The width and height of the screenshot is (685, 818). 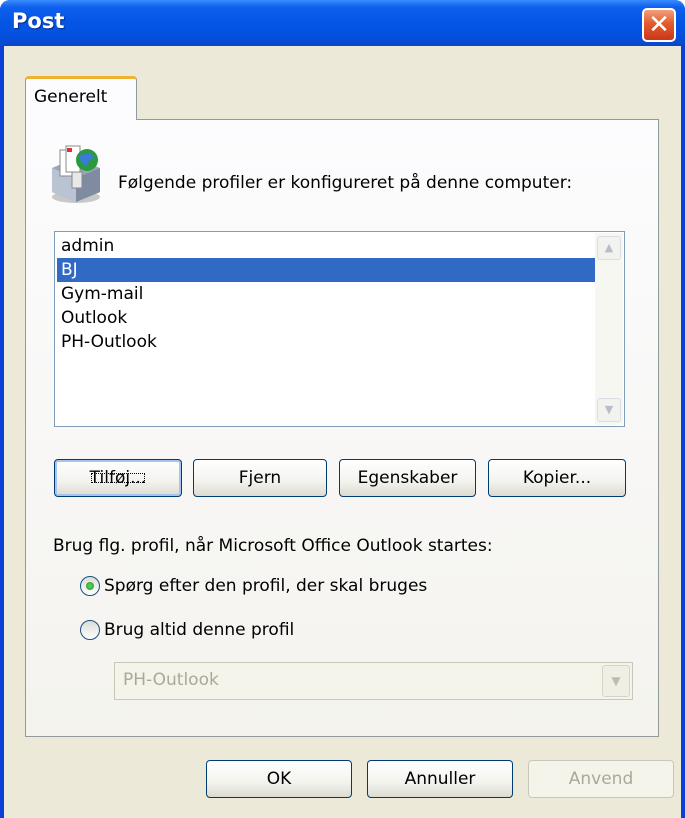 I want to click on profile-item-bj: BJ, so click(x=326, y=270).